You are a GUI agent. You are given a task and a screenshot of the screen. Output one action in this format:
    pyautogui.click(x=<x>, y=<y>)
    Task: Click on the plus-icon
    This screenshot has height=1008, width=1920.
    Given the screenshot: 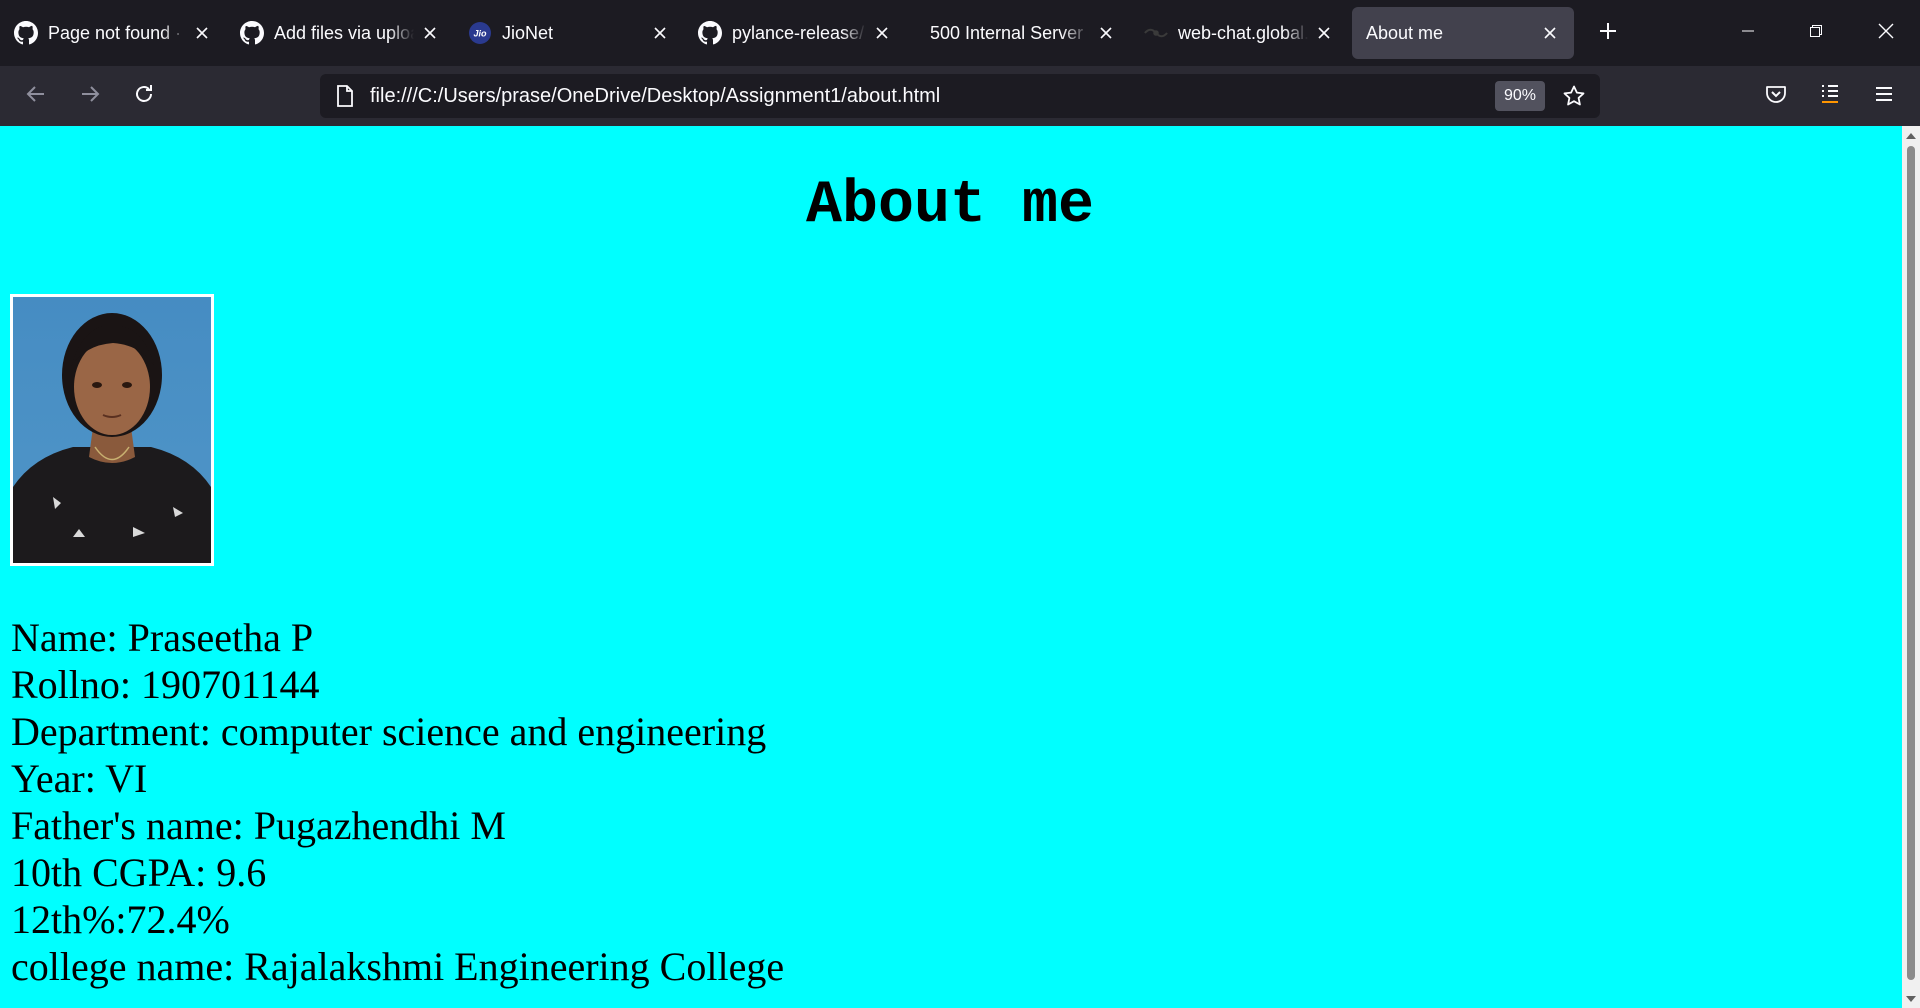 What is the action you would take?
    pyautogui.click(x=1608, y=33)
    